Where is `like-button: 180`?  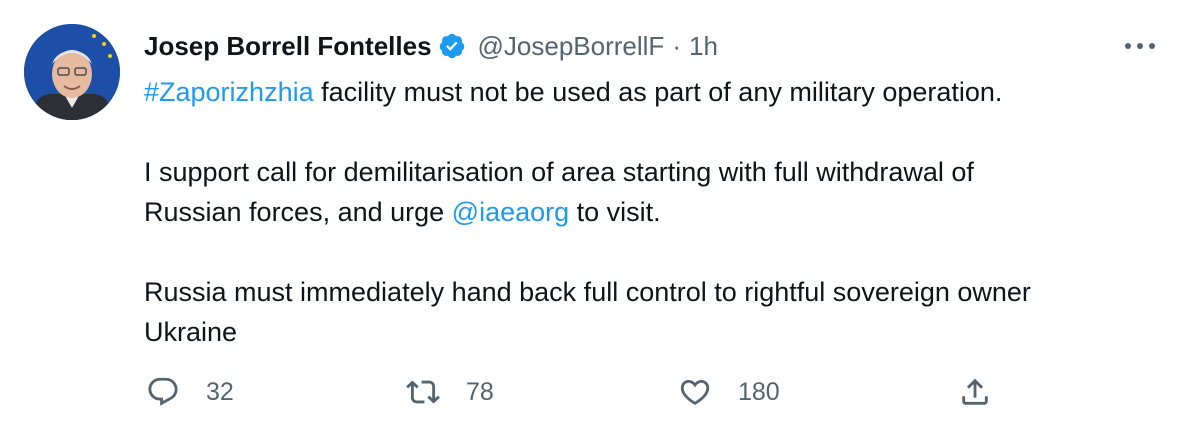 like-button: 180 is located at coordinates (729, 392).